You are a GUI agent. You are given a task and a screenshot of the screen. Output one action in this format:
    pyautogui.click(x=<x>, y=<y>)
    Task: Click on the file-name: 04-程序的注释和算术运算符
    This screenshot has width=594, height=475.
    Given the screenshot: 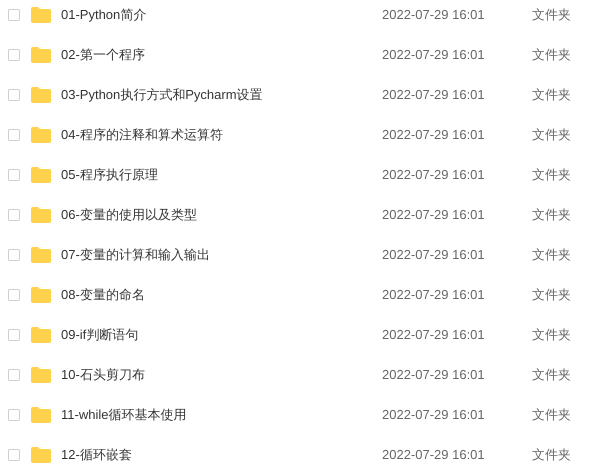 What is the action you would take?
    pyautogui.click(x=221, y=135)
    